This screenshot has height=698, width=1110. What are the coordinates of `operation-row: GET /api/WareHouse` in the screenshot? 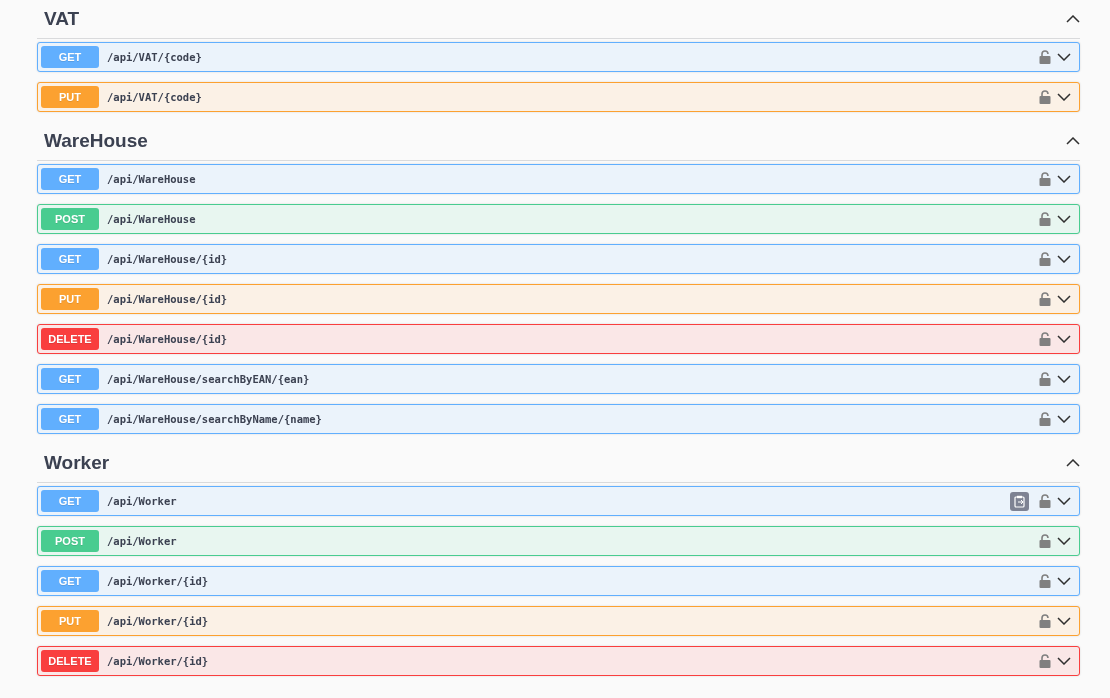 It's located at (558, 179).